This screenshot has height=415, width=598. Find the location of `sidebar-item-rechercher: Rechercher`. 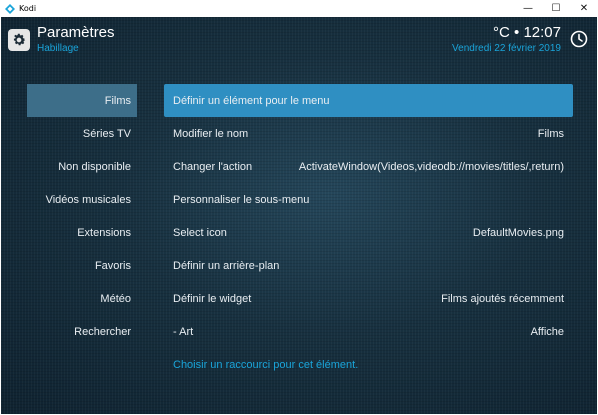

sidebar-item-rechercher: Rechercher is located at coordinates (82, 331).